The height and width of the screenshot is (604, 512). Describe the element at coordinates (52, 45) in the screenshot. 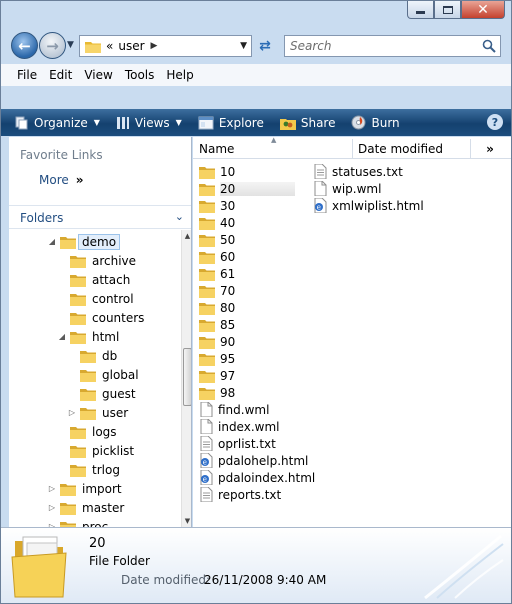

I see `forward-button: →` at that location.